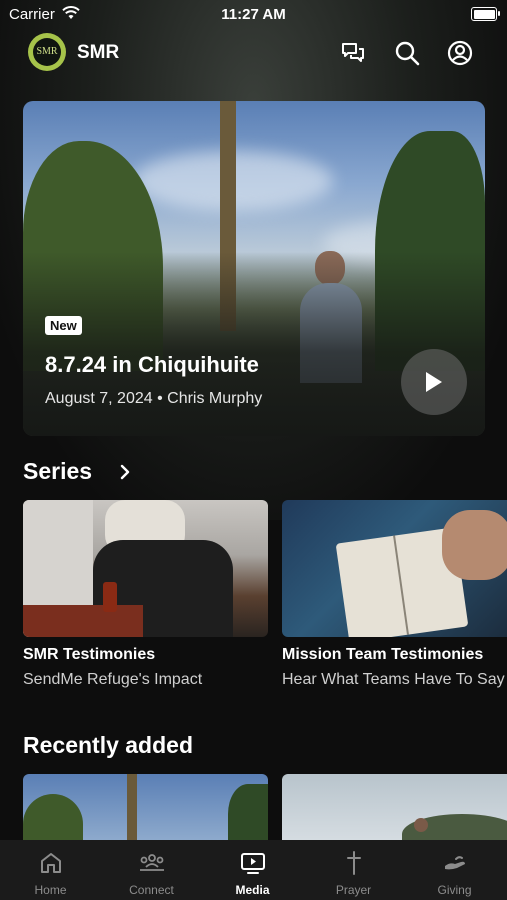 The height and width of the screenshot is (900, 507). I want to click on play-button, so click(434, 382).